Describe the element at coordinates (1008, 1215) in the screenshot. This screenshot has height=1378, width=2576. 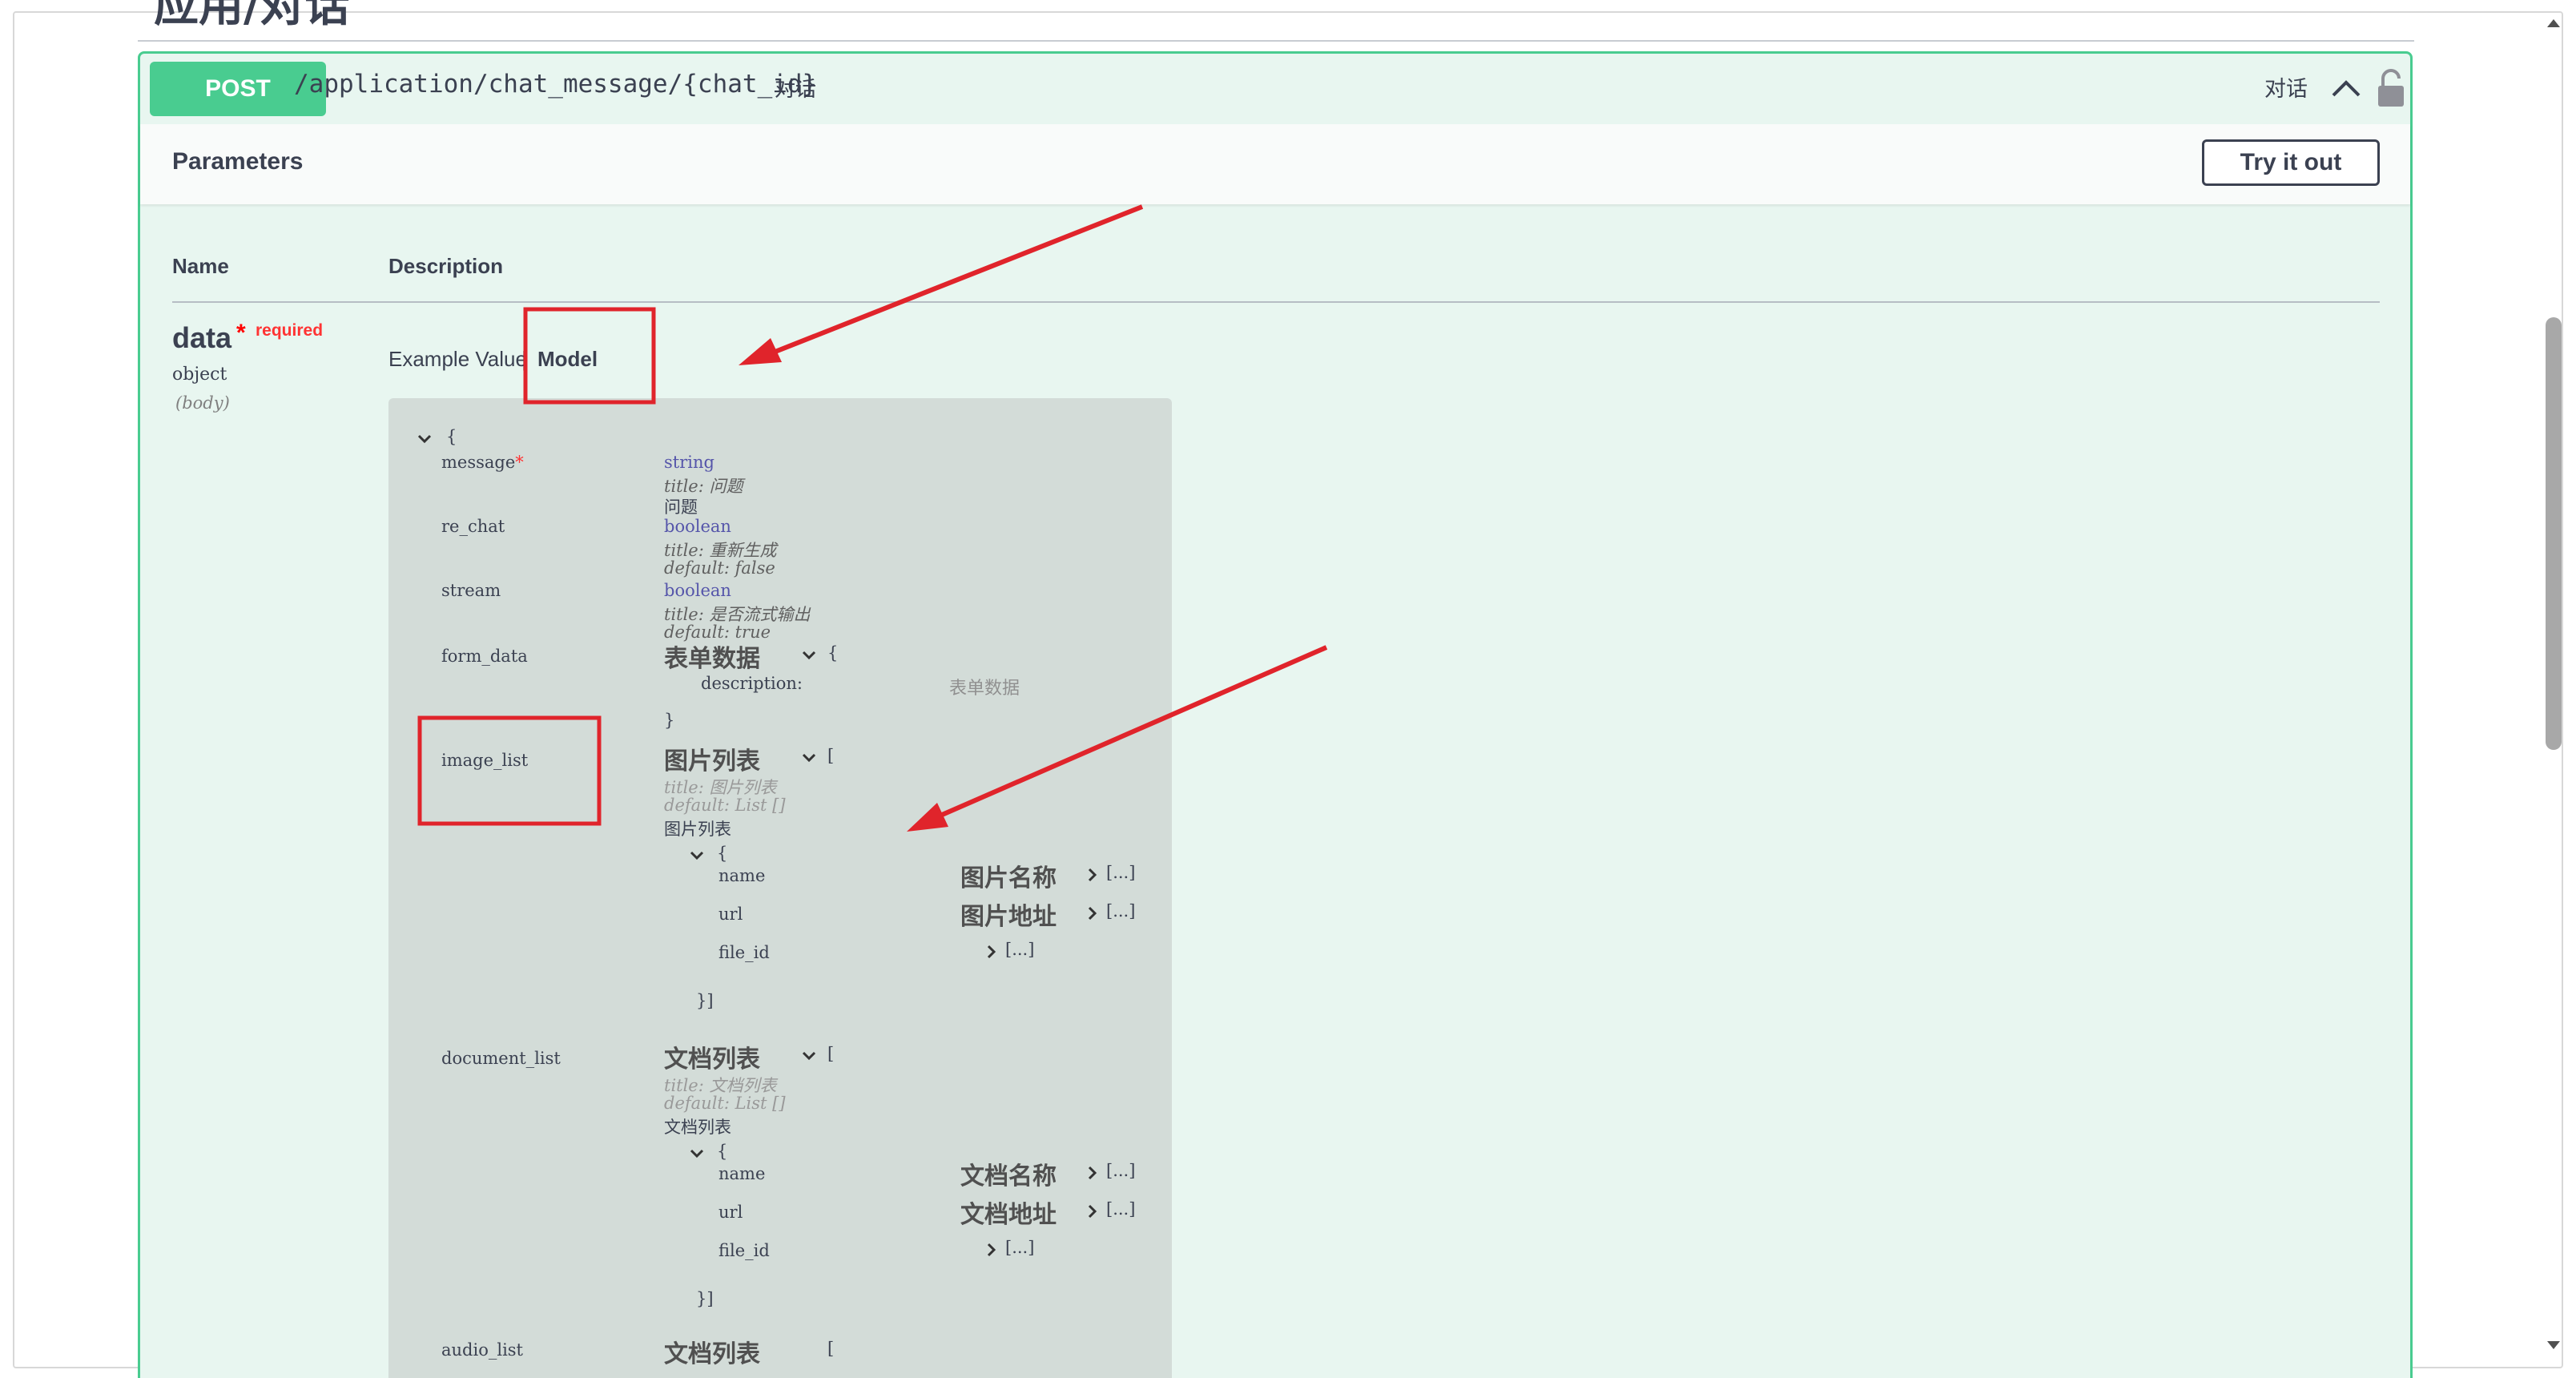
I see `document-field-url-title: 文档地址` at that location.